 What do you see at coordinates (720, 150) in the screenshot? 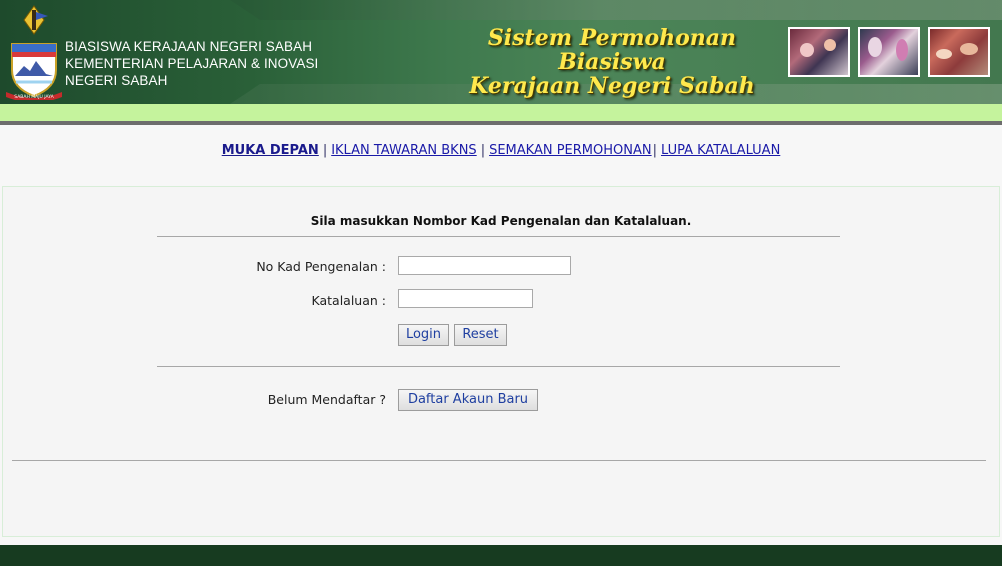
I see `nav-link-lupa-katalaluan: LUPA KATALALUAN` at bounding box center [720, 150].